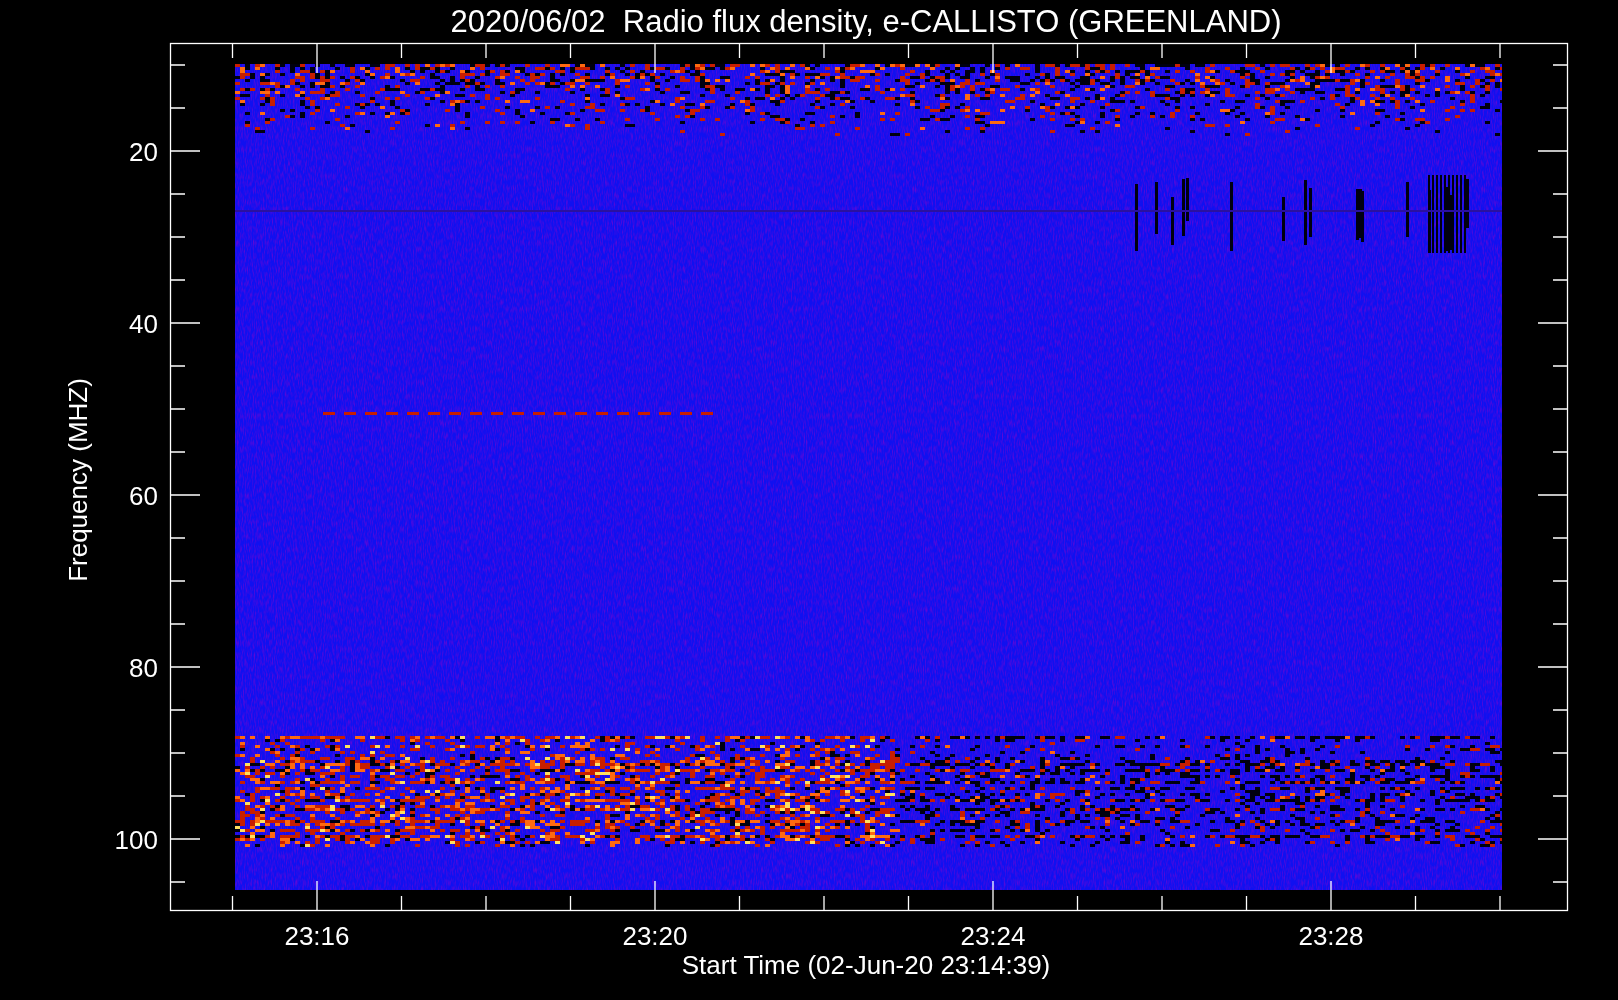 Image resolution: width=1618 pixels, height=1000 pixels. I want to click on tick-label: 100, so click(136, 840).